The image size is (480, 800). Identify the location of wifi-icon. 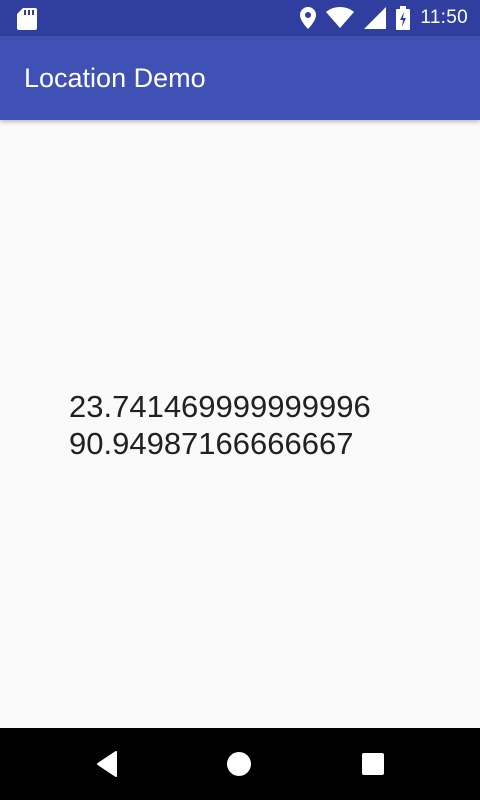
(340, 17).